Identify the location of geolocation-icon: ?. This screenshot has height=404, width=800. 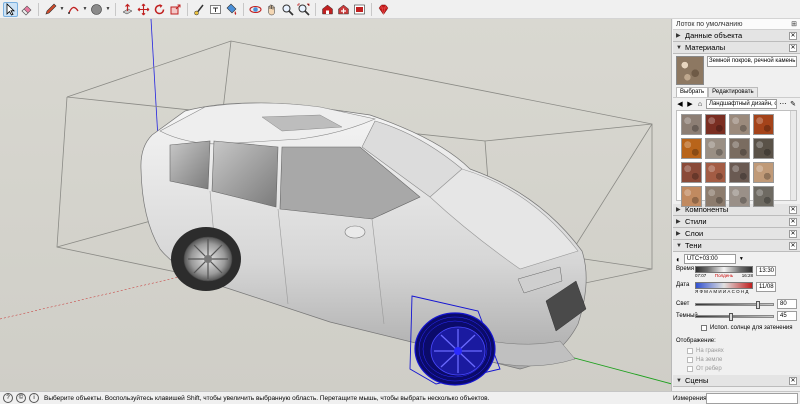
(8, 398).